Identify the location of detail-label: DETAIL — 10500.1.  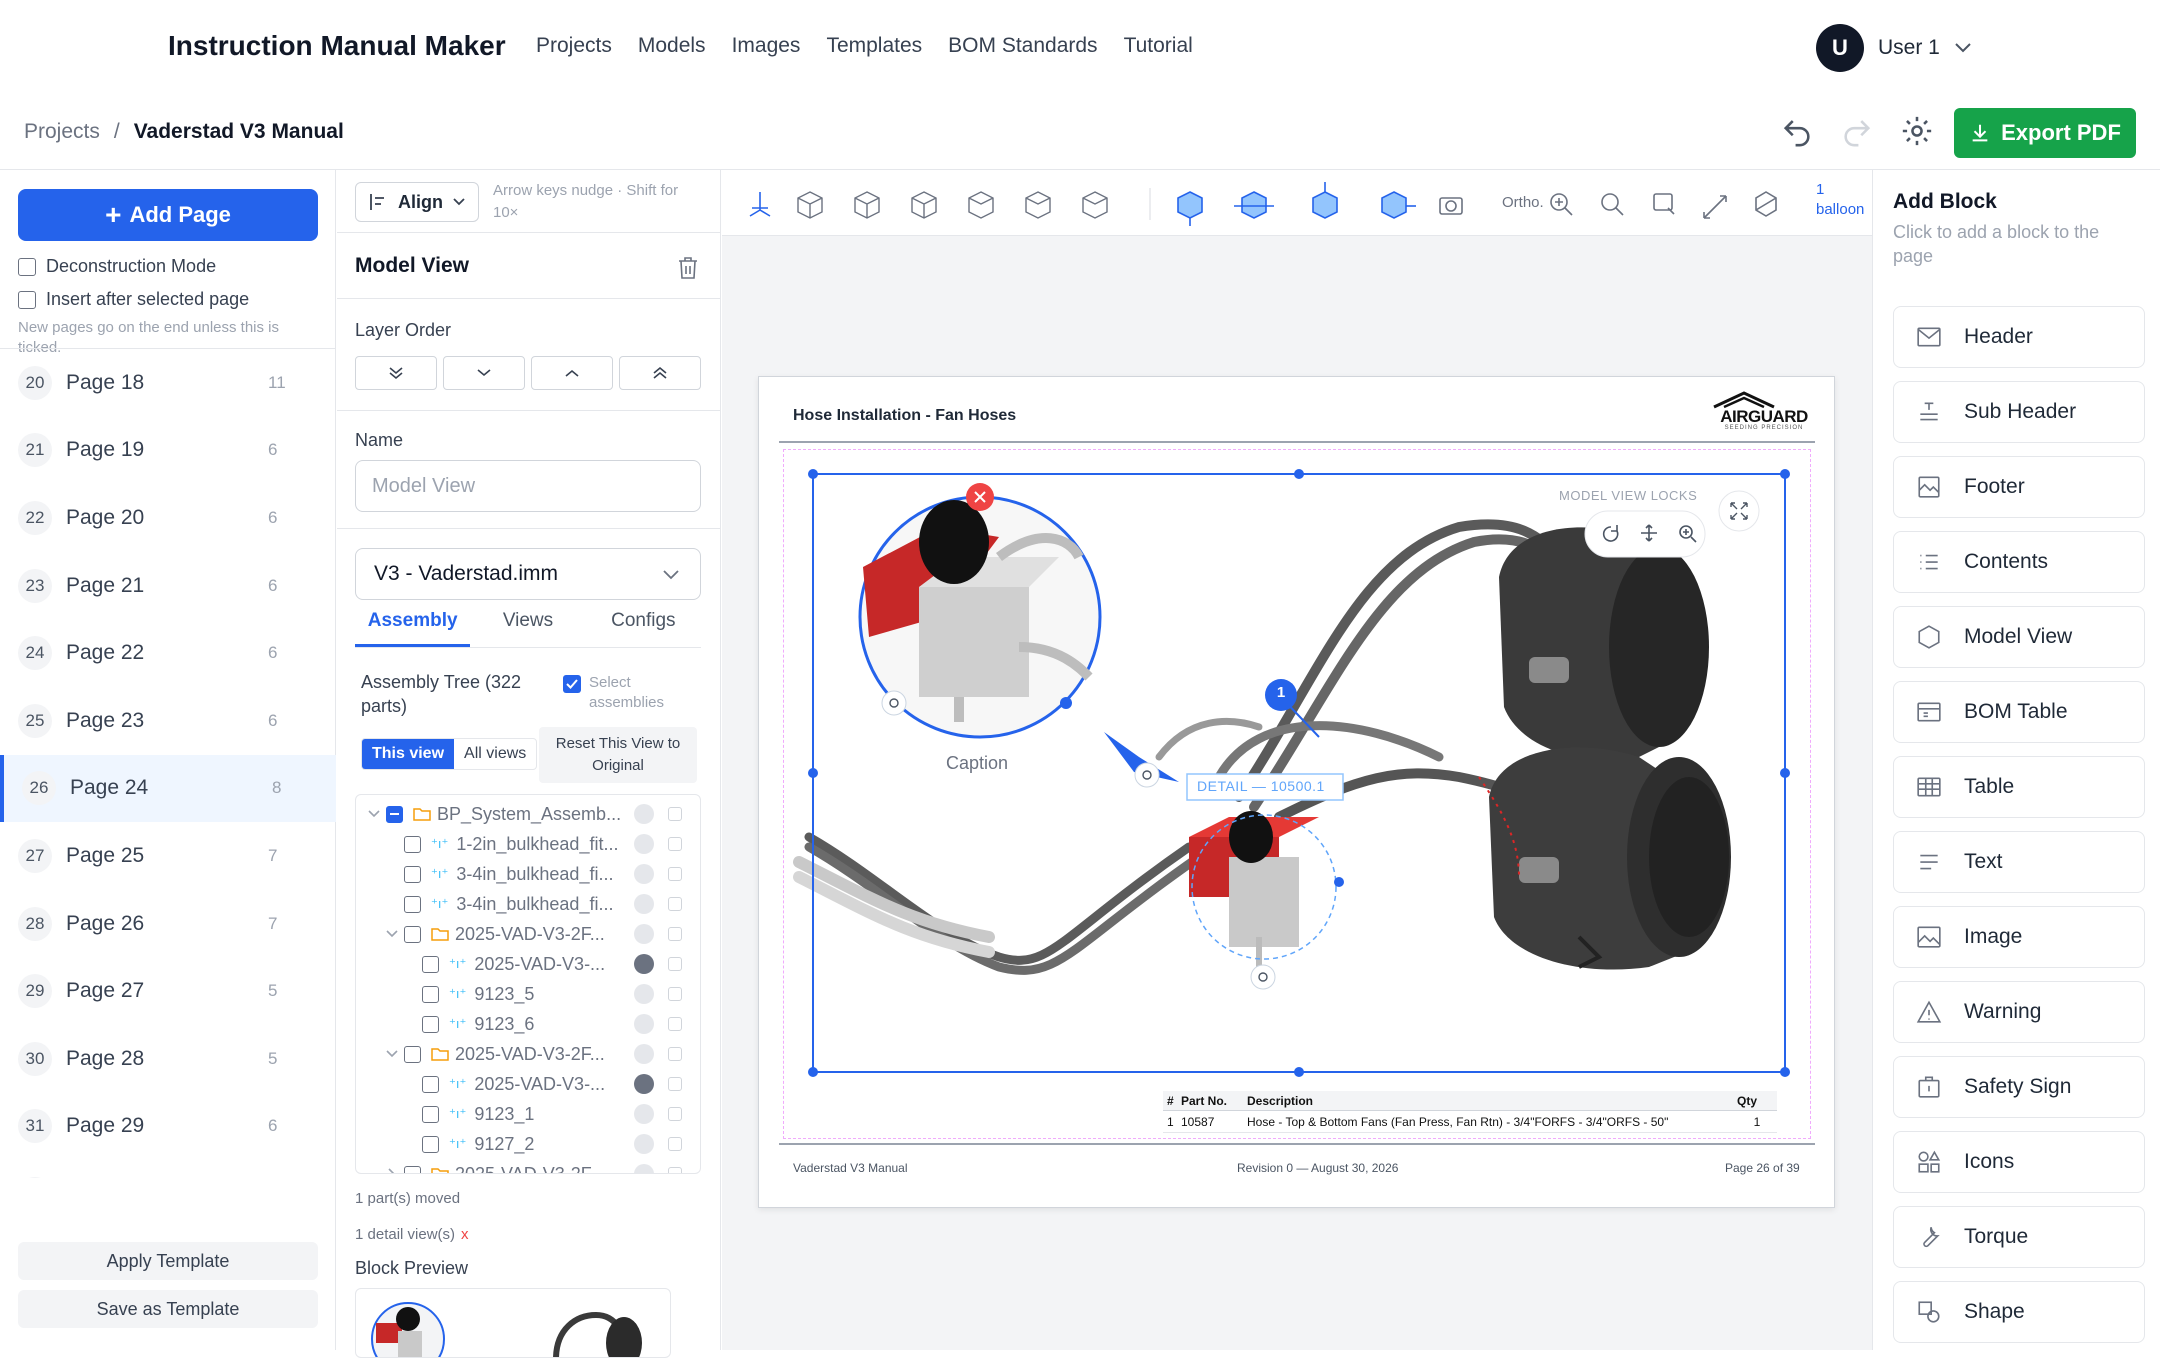
(1261, 786).